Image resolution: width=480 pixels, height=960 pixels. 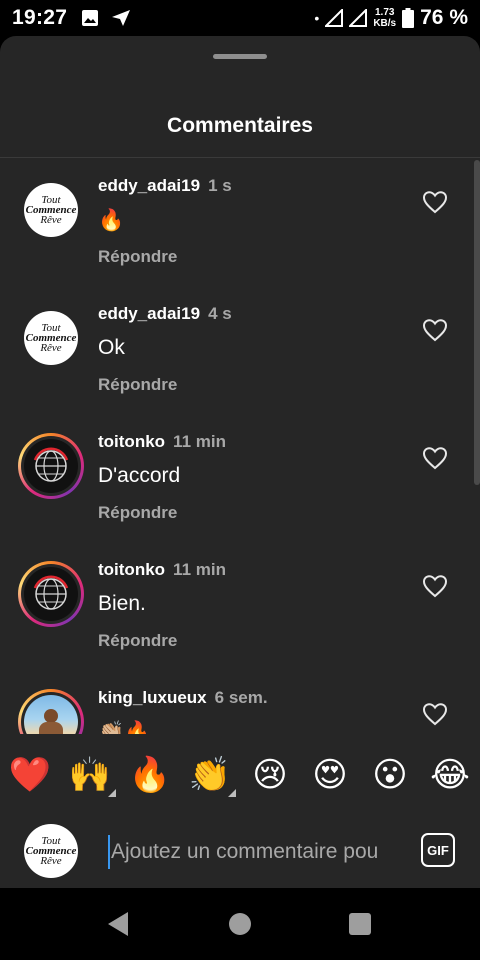 I want to click on raising-hands-emoji: 🙌, so click(x=90, y=775).